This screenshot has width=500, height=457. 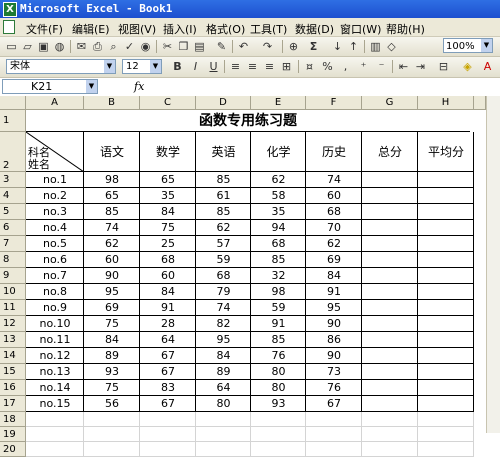 What do you see at coordinates (81, 46) in the screenshot?
I see `email-icon: ✉` at bounding box center [81, 46].